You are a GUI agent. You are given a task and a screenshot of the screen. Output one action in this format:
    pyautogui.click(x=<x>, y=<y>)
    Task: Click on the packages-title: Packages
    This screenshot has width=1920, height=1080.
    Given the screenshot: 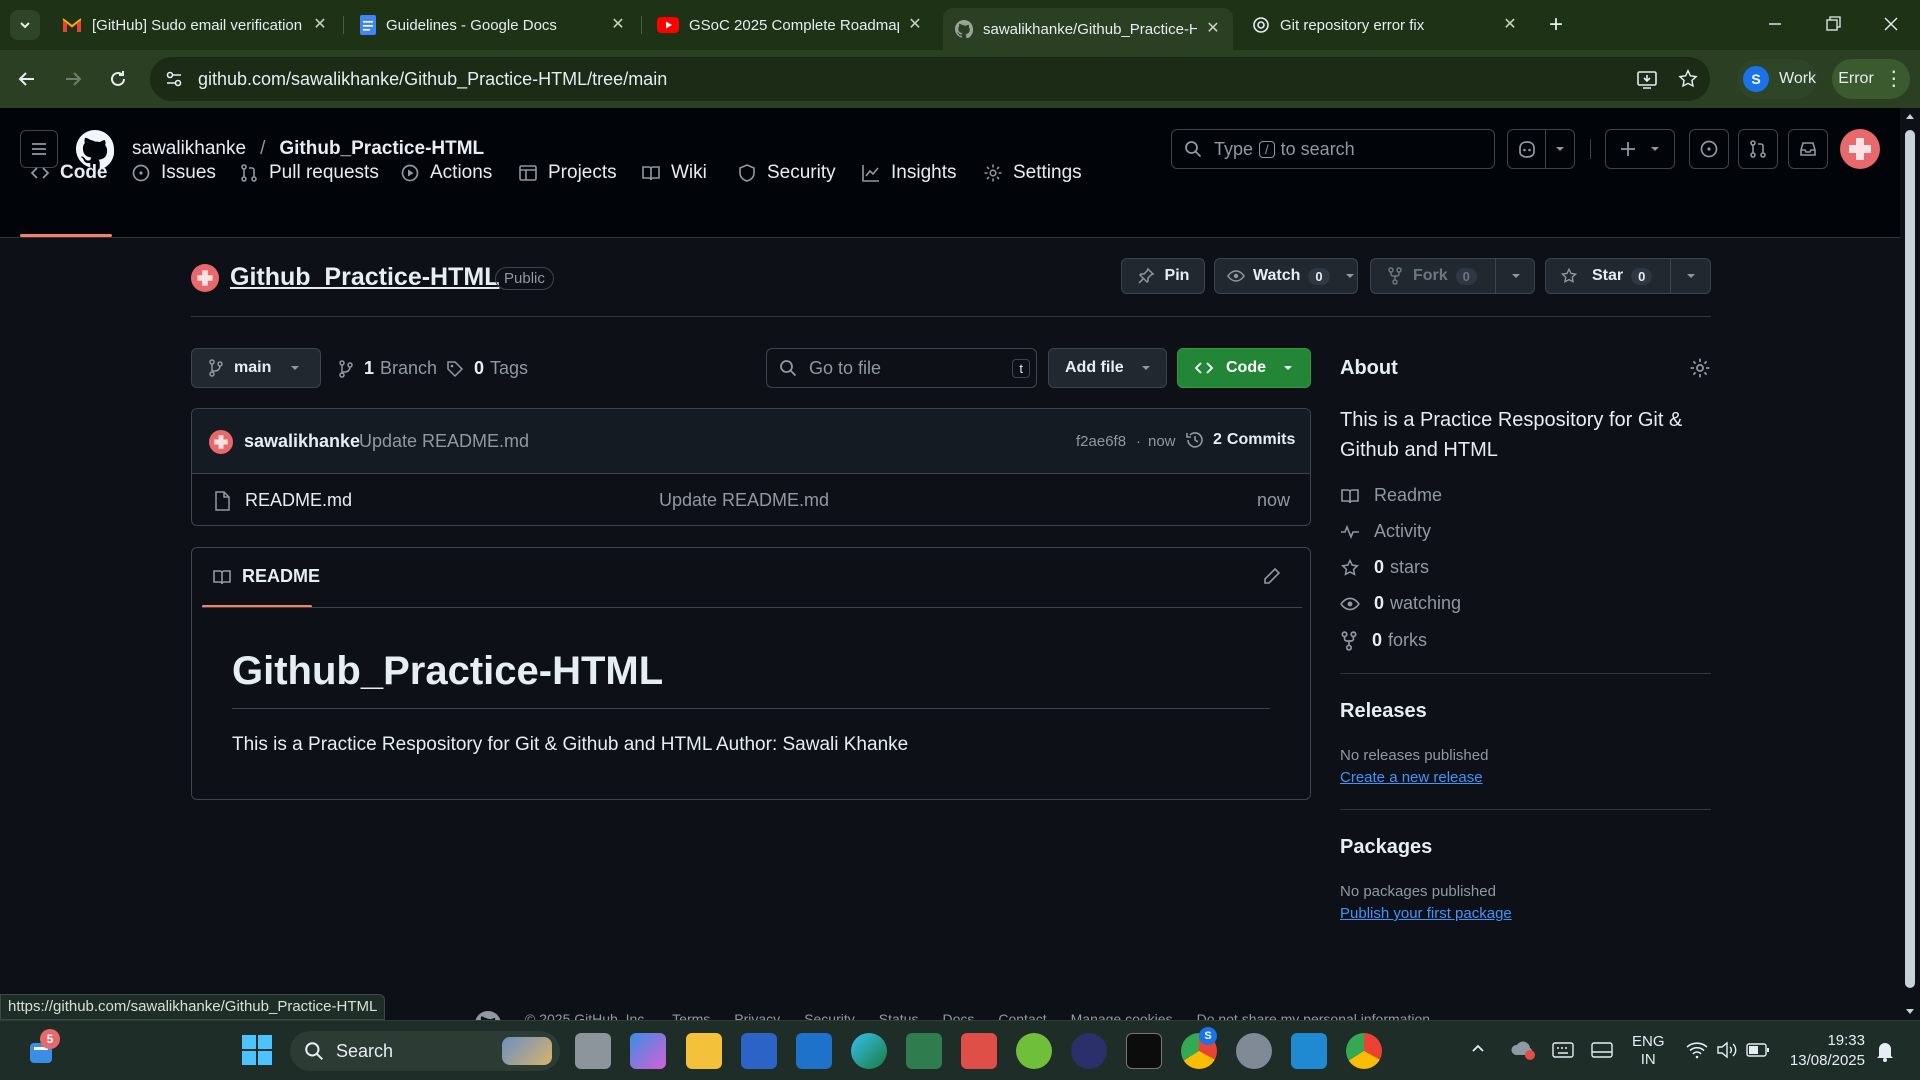 What is the action you would take?
    pyautogui.click(x=1386, y=847)
    